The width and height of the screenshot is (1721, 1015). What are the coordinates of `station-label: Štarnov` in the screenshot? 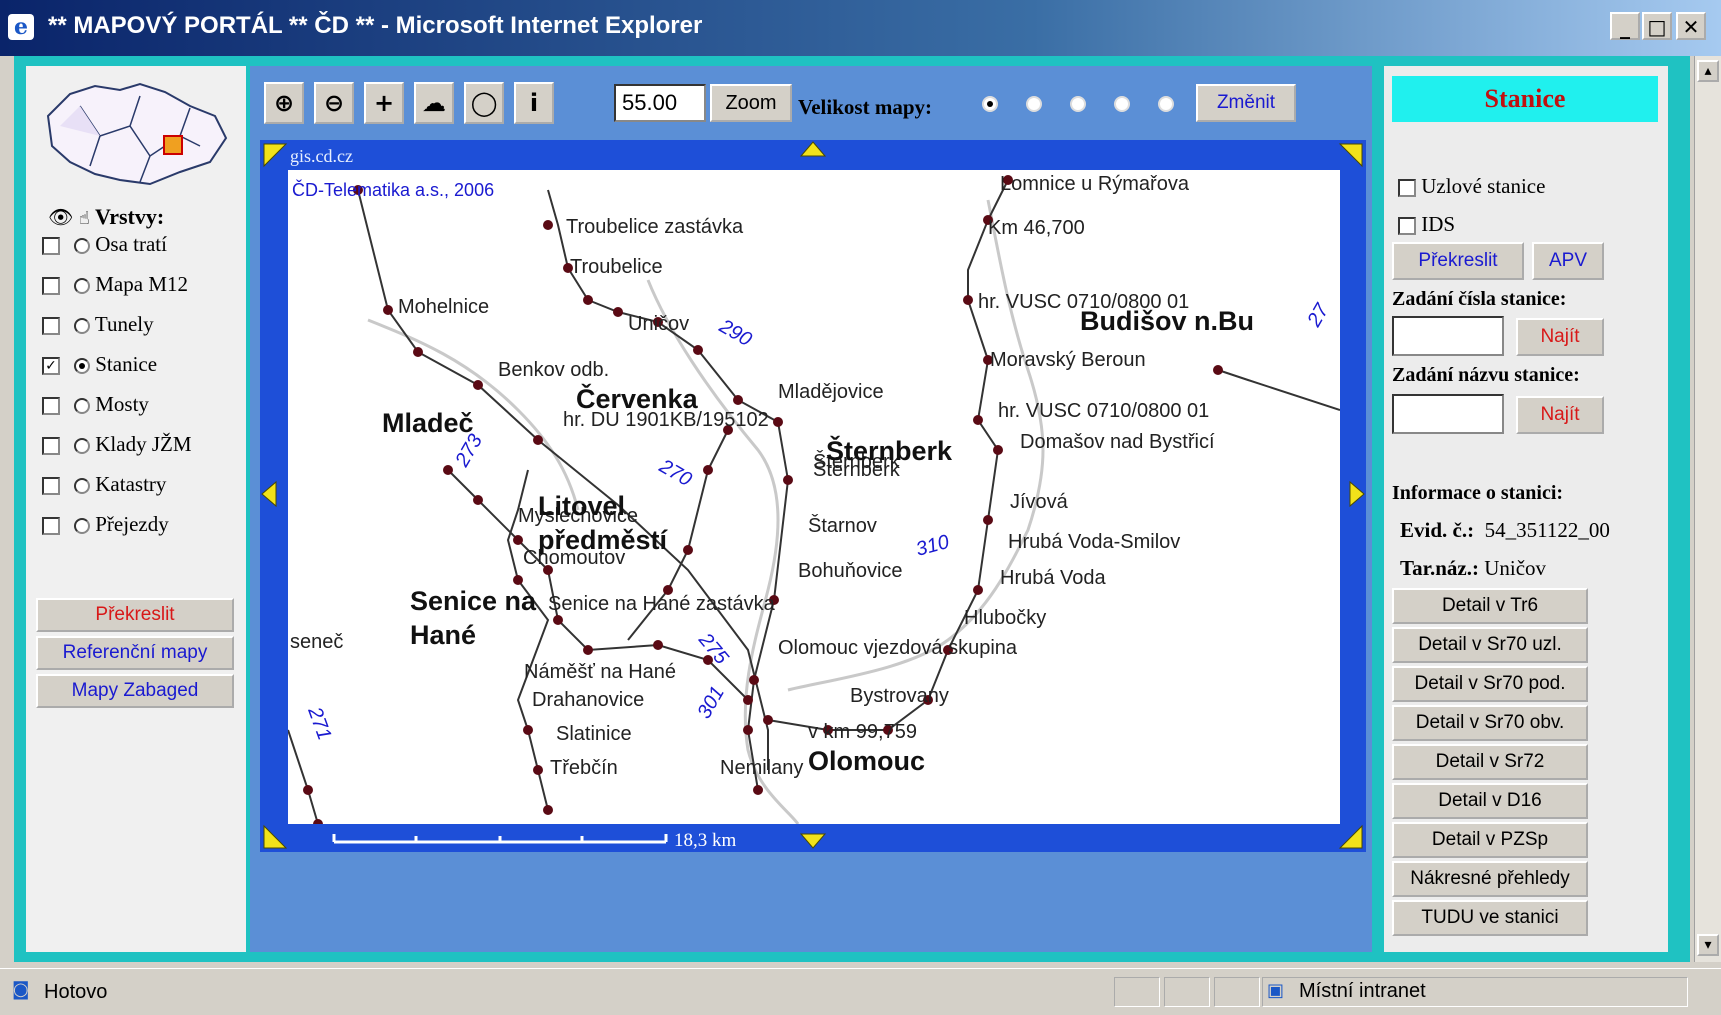 It's located at (842, 525).